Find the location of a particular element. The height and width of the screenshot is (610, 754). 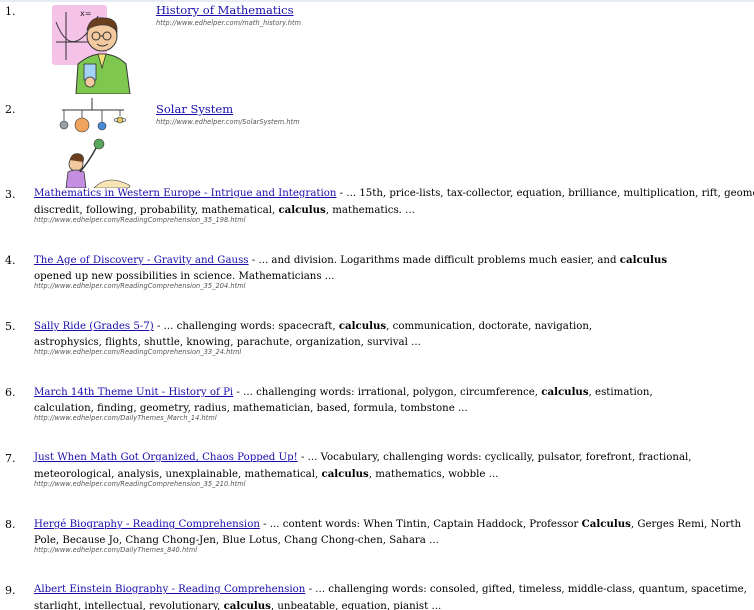

result-title-link: Solar System is located at coordinates (194, 109).